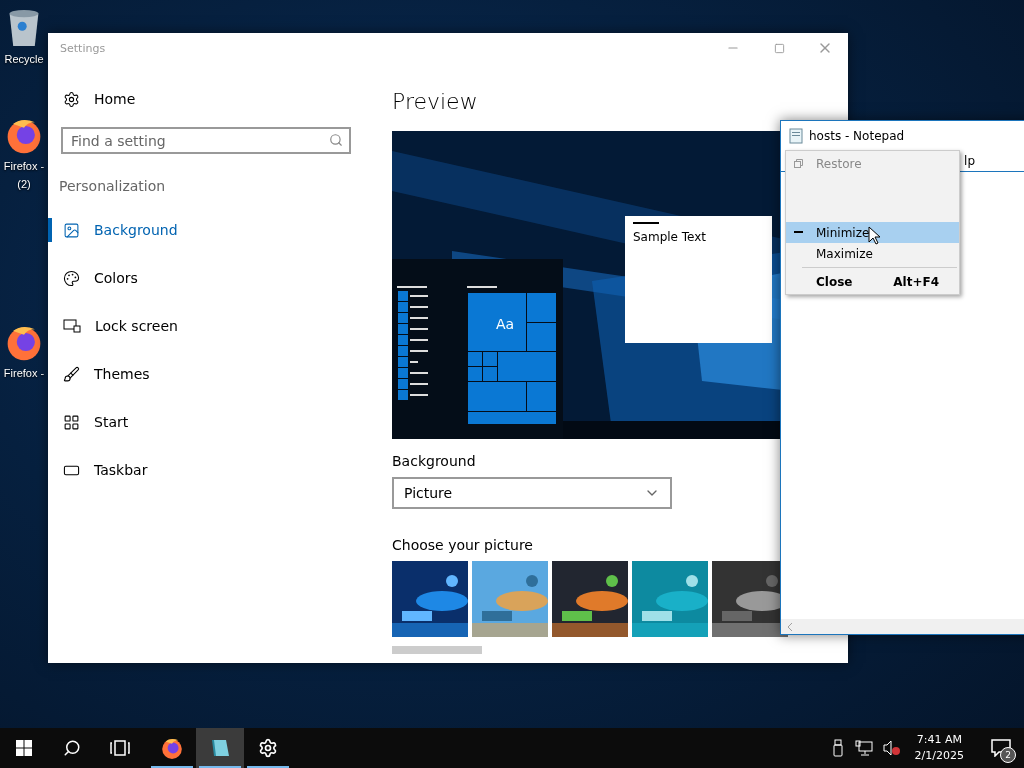 The height and width of the screenshot is (768, 1024). I want to click on network-icon, so click(863, 748).